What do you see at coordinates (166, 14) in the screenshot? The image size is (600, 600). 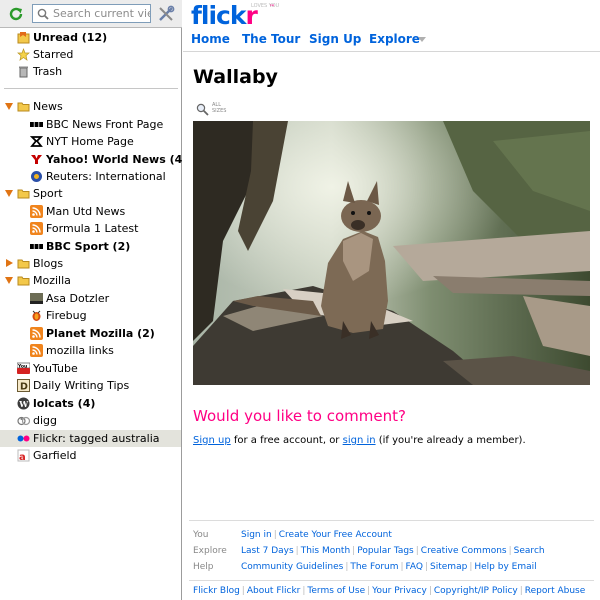 I see `tools-icon` at bounding box center [166, 14].